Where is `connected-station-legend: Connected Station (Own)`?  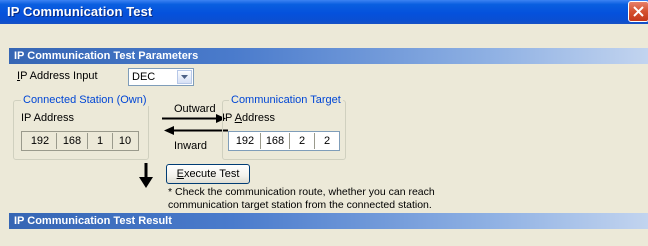 connected-station-legend: Connected Station (Own) is located at coordinates (85, 100).